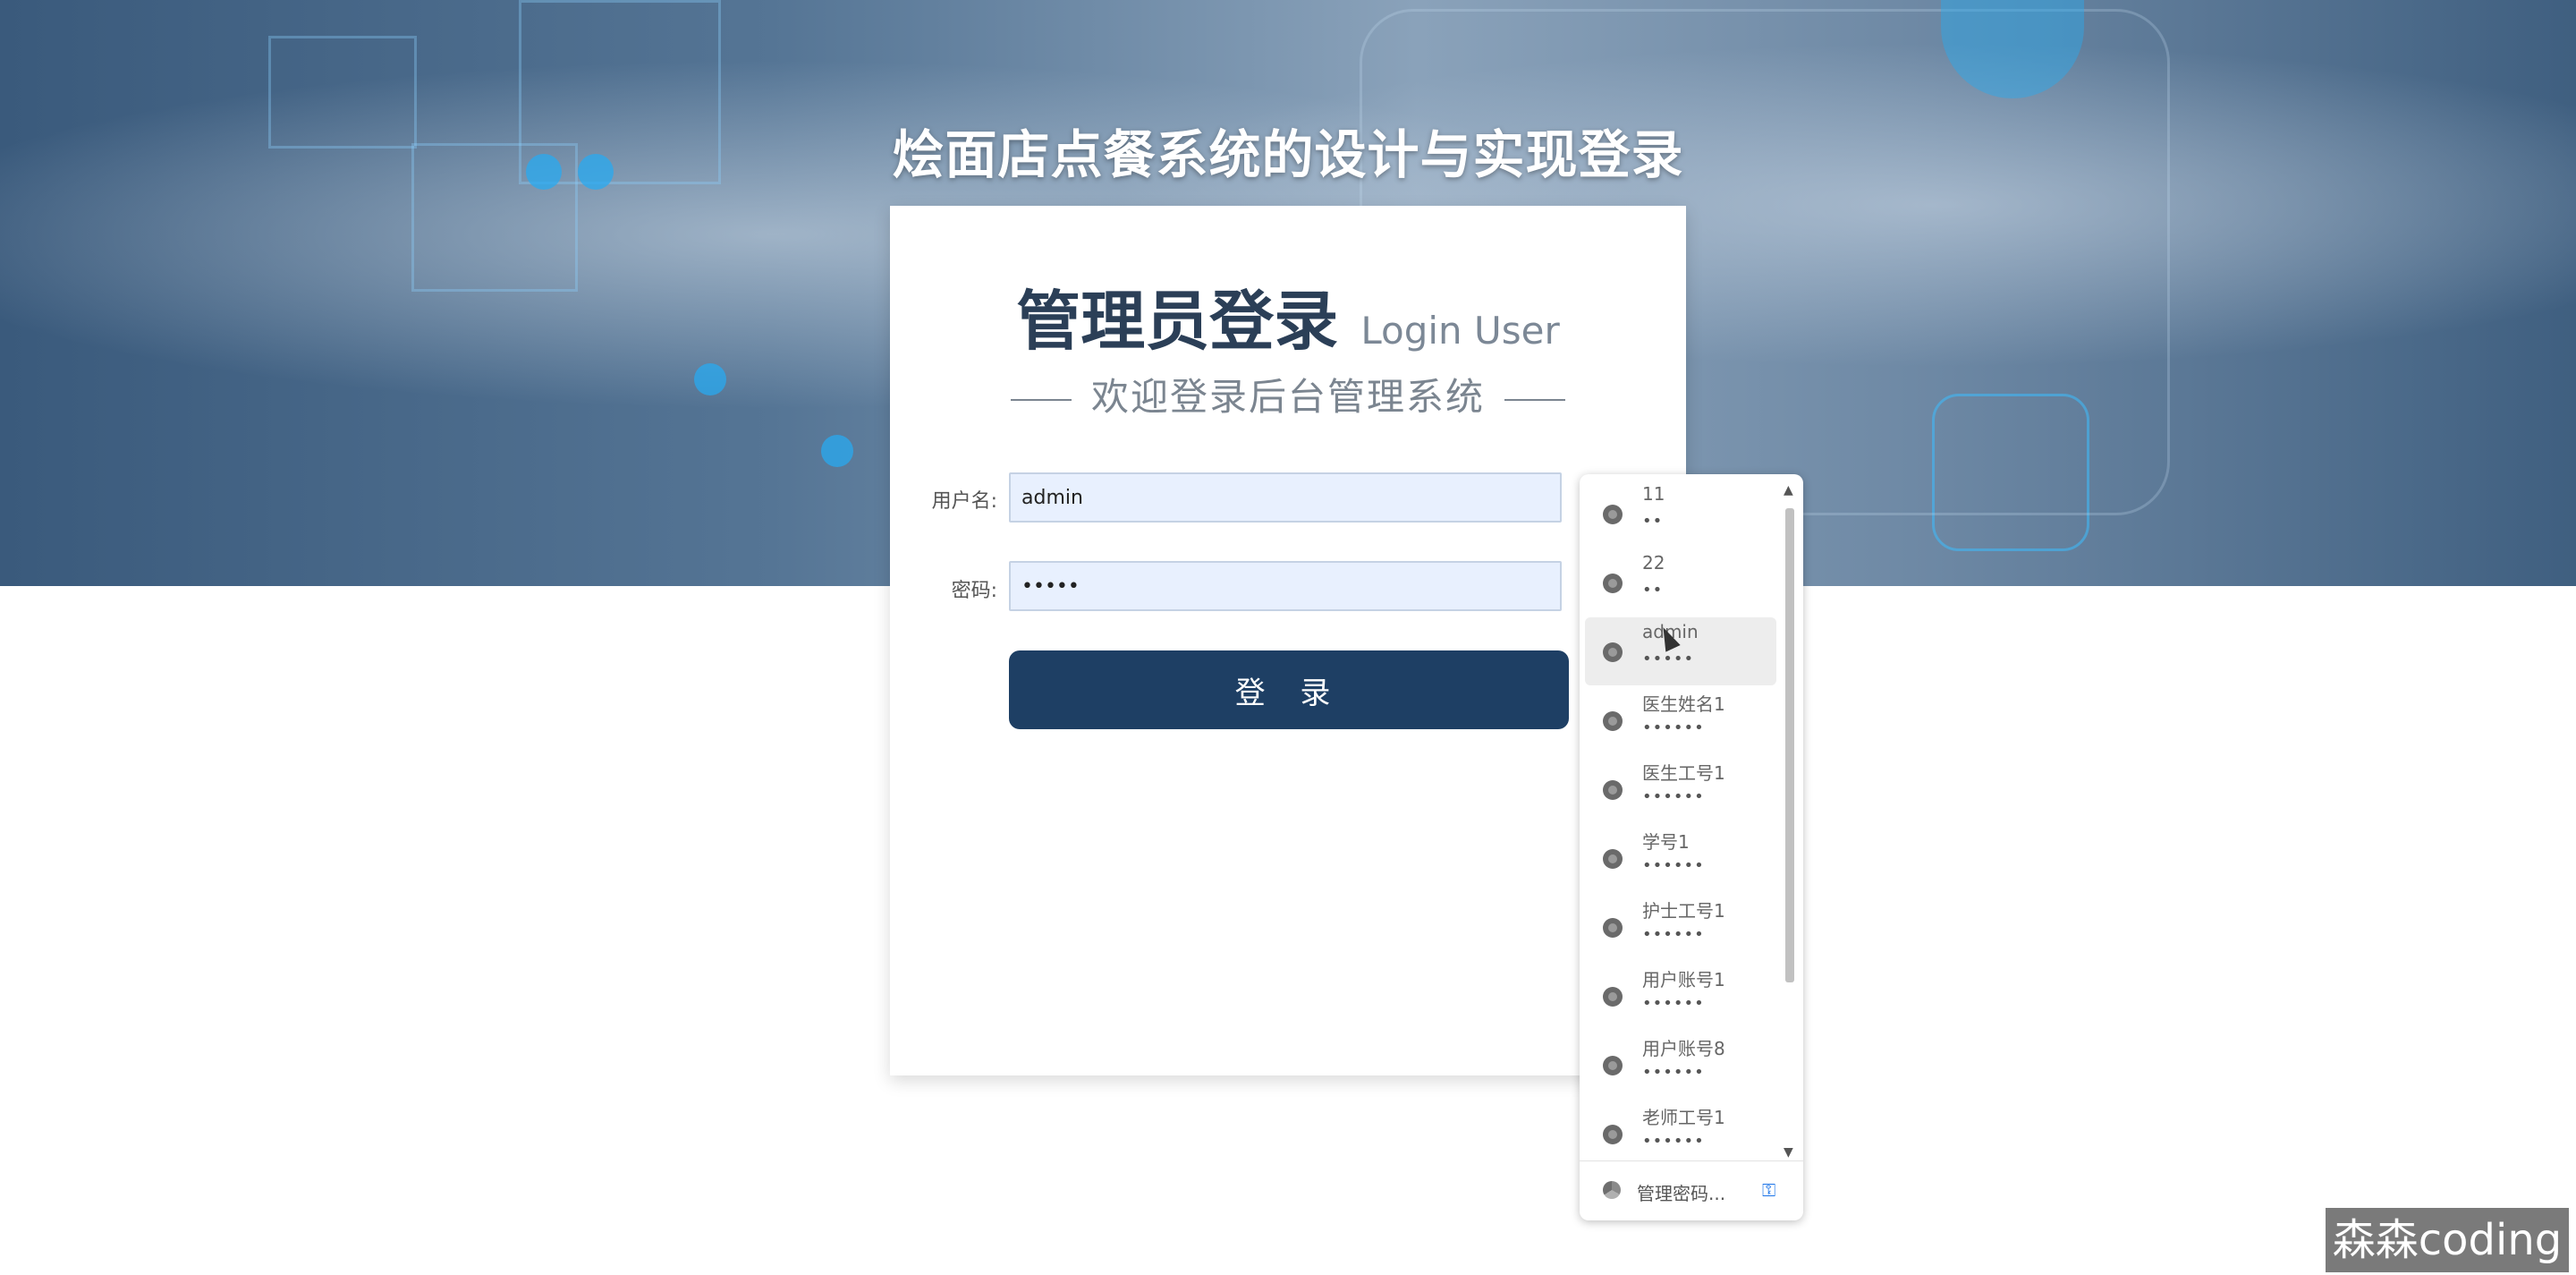 This screenshot has width=2576, height=1275. What do you see at coordinates (1287, 397) in the screenshot?
I see `welcome-label: 欢迎登录后台管理系统` at bounding box center [1287, 397].